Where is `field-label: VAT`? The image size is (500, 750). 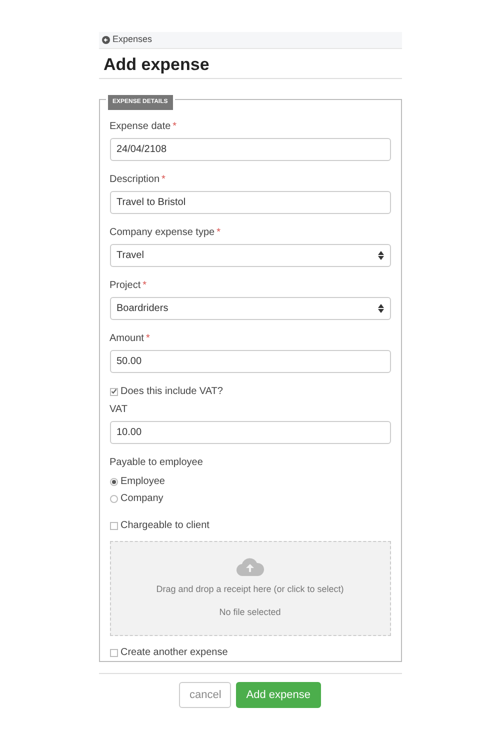
field-label: VAT is located at coordinates (119, 409).